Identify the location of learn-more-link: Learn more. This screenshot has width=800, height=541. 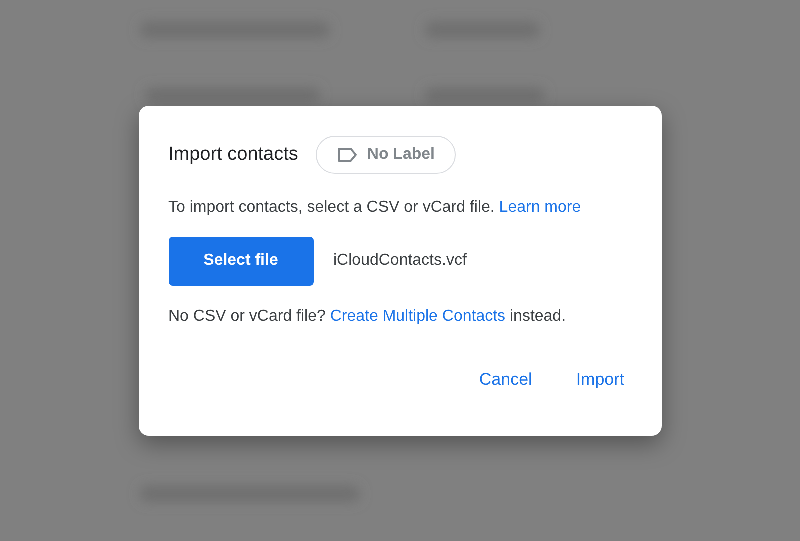
(540, 207).